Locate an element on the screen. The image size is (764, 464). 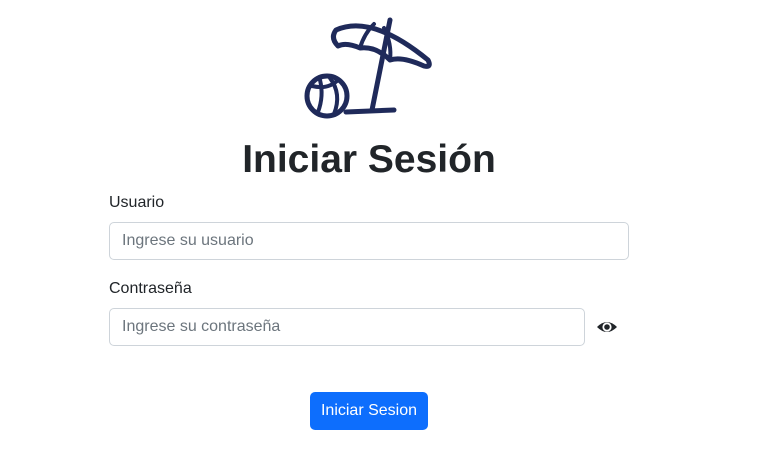
beach-umbrella-ball-icon is located at coordinates (368, 68).